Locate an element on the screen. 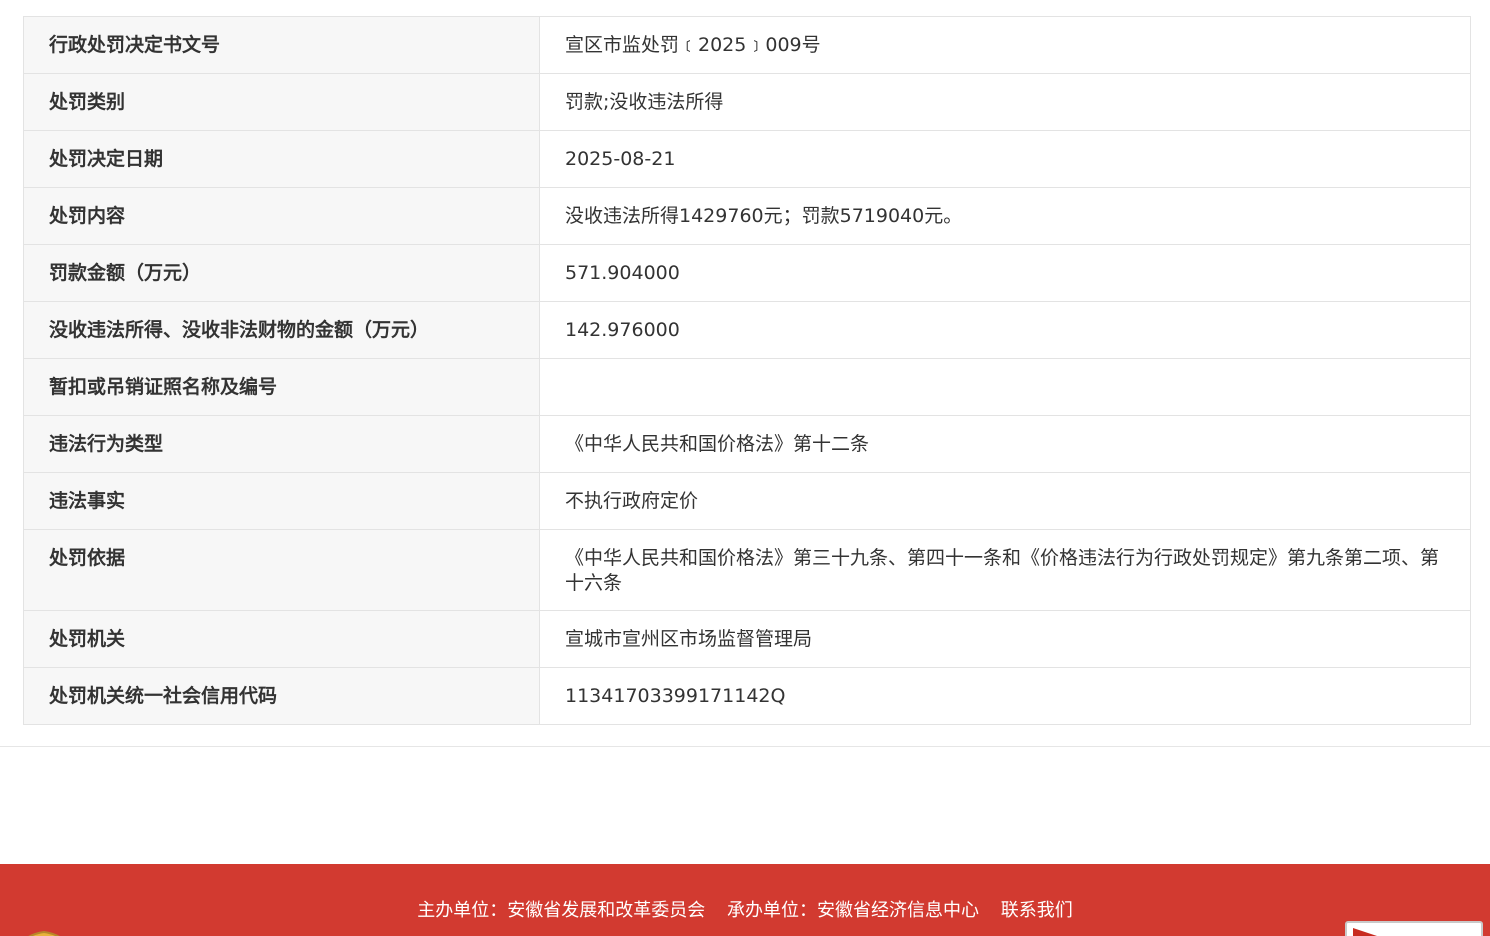 The height and width of the screenshot is (936, 1490). table-row: 暂扣或吊销证照名称及编号 is located at coordinates (747, 387).